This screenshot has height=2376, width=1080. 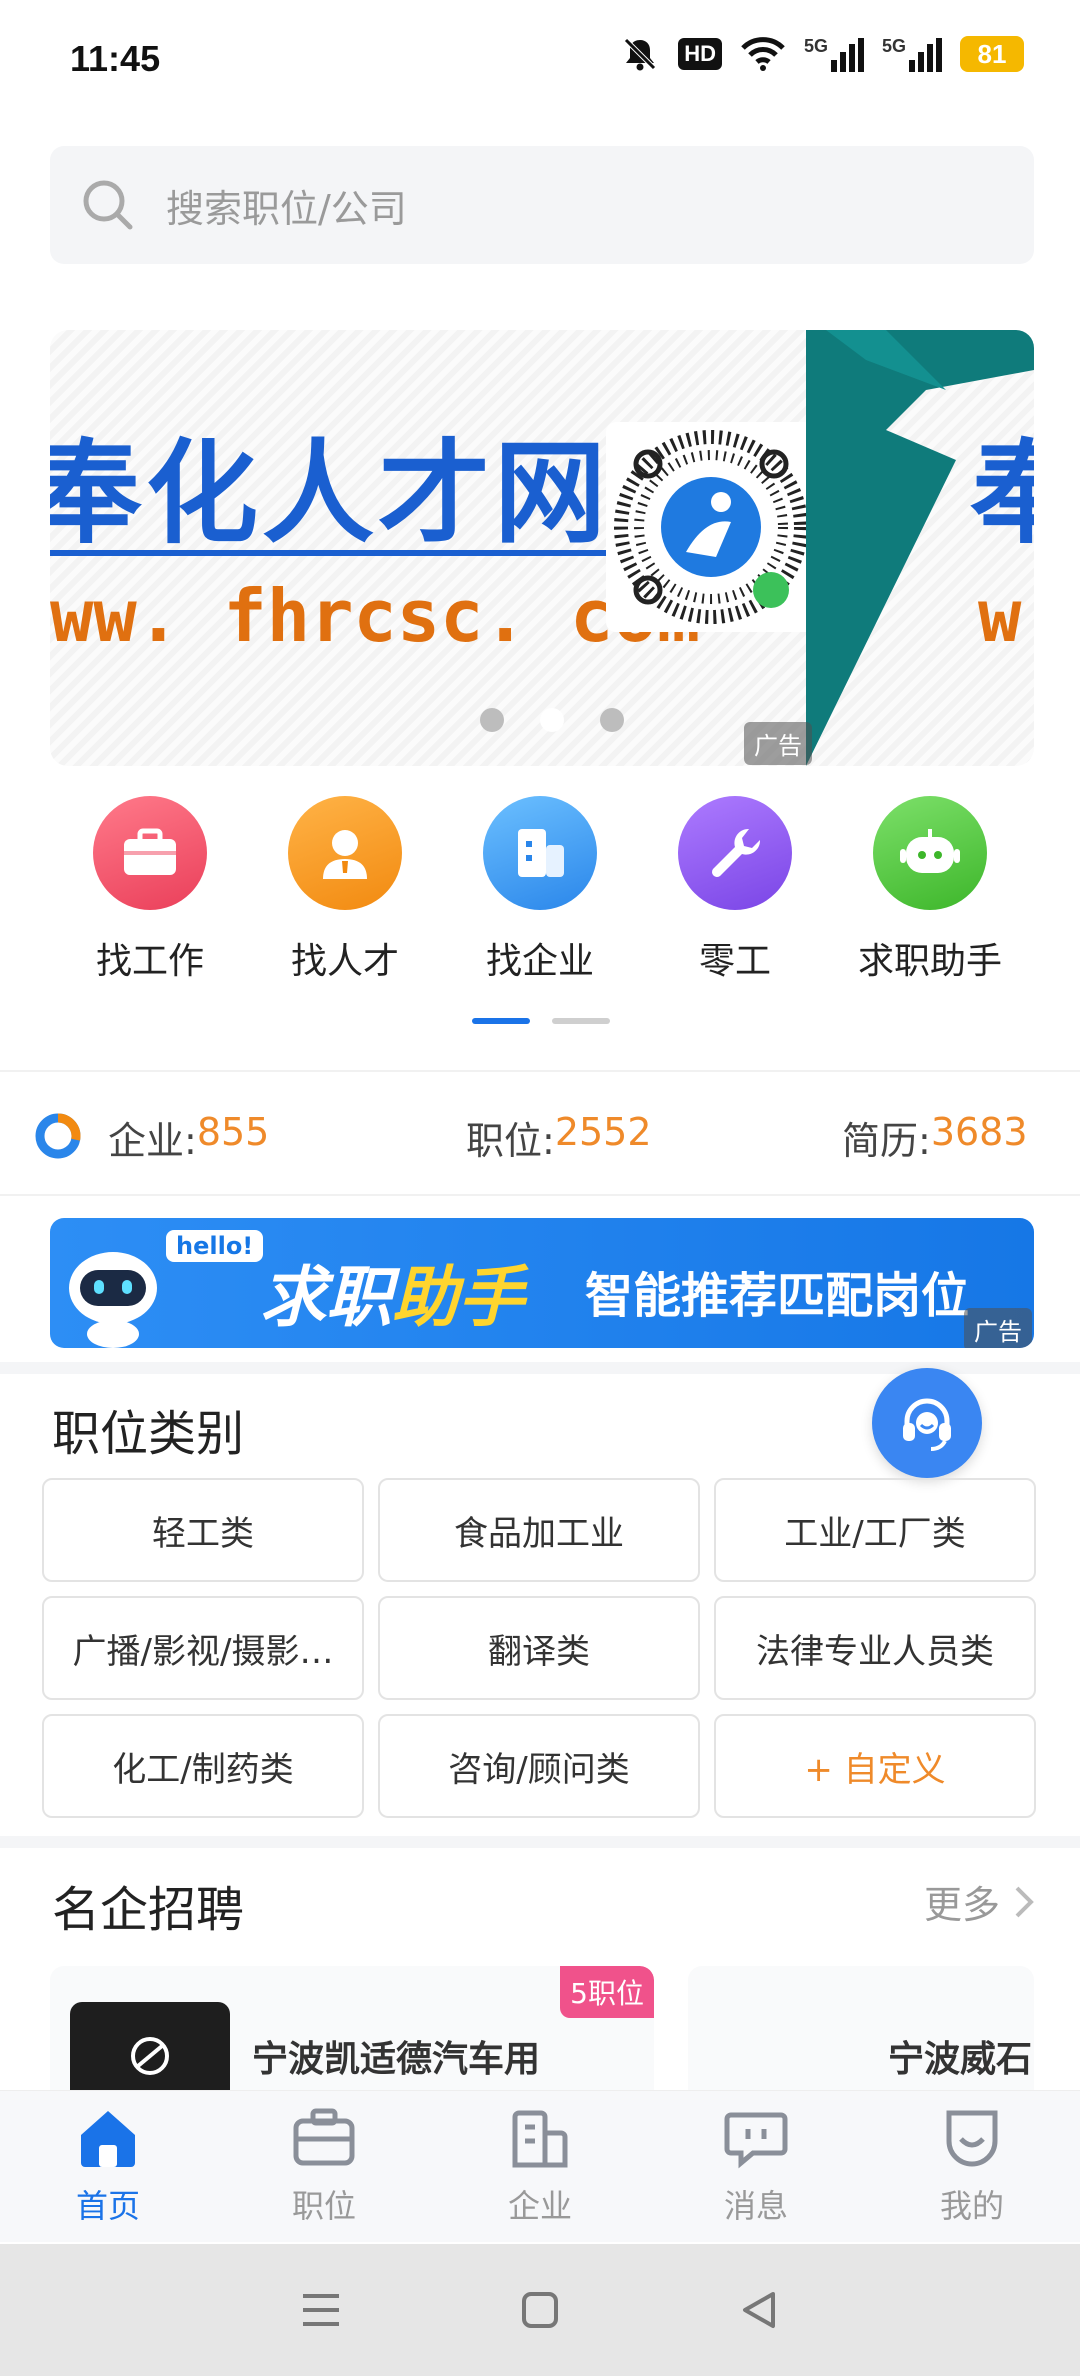 What do you see at coordinates (734, 961) in the screenshot?
I see `quick-nav-label: 零工` at bounding box center [734, 961].